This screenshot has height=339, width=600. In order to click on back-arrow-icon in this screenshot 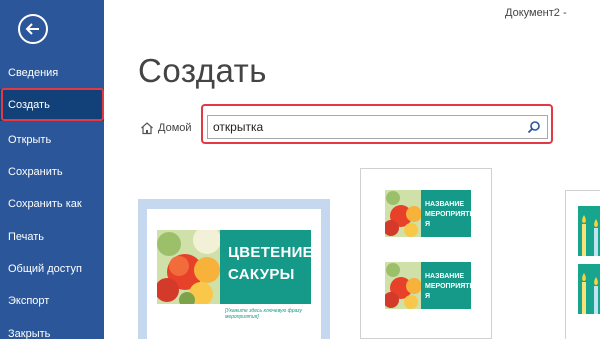, I will do `click(32, 29)`.